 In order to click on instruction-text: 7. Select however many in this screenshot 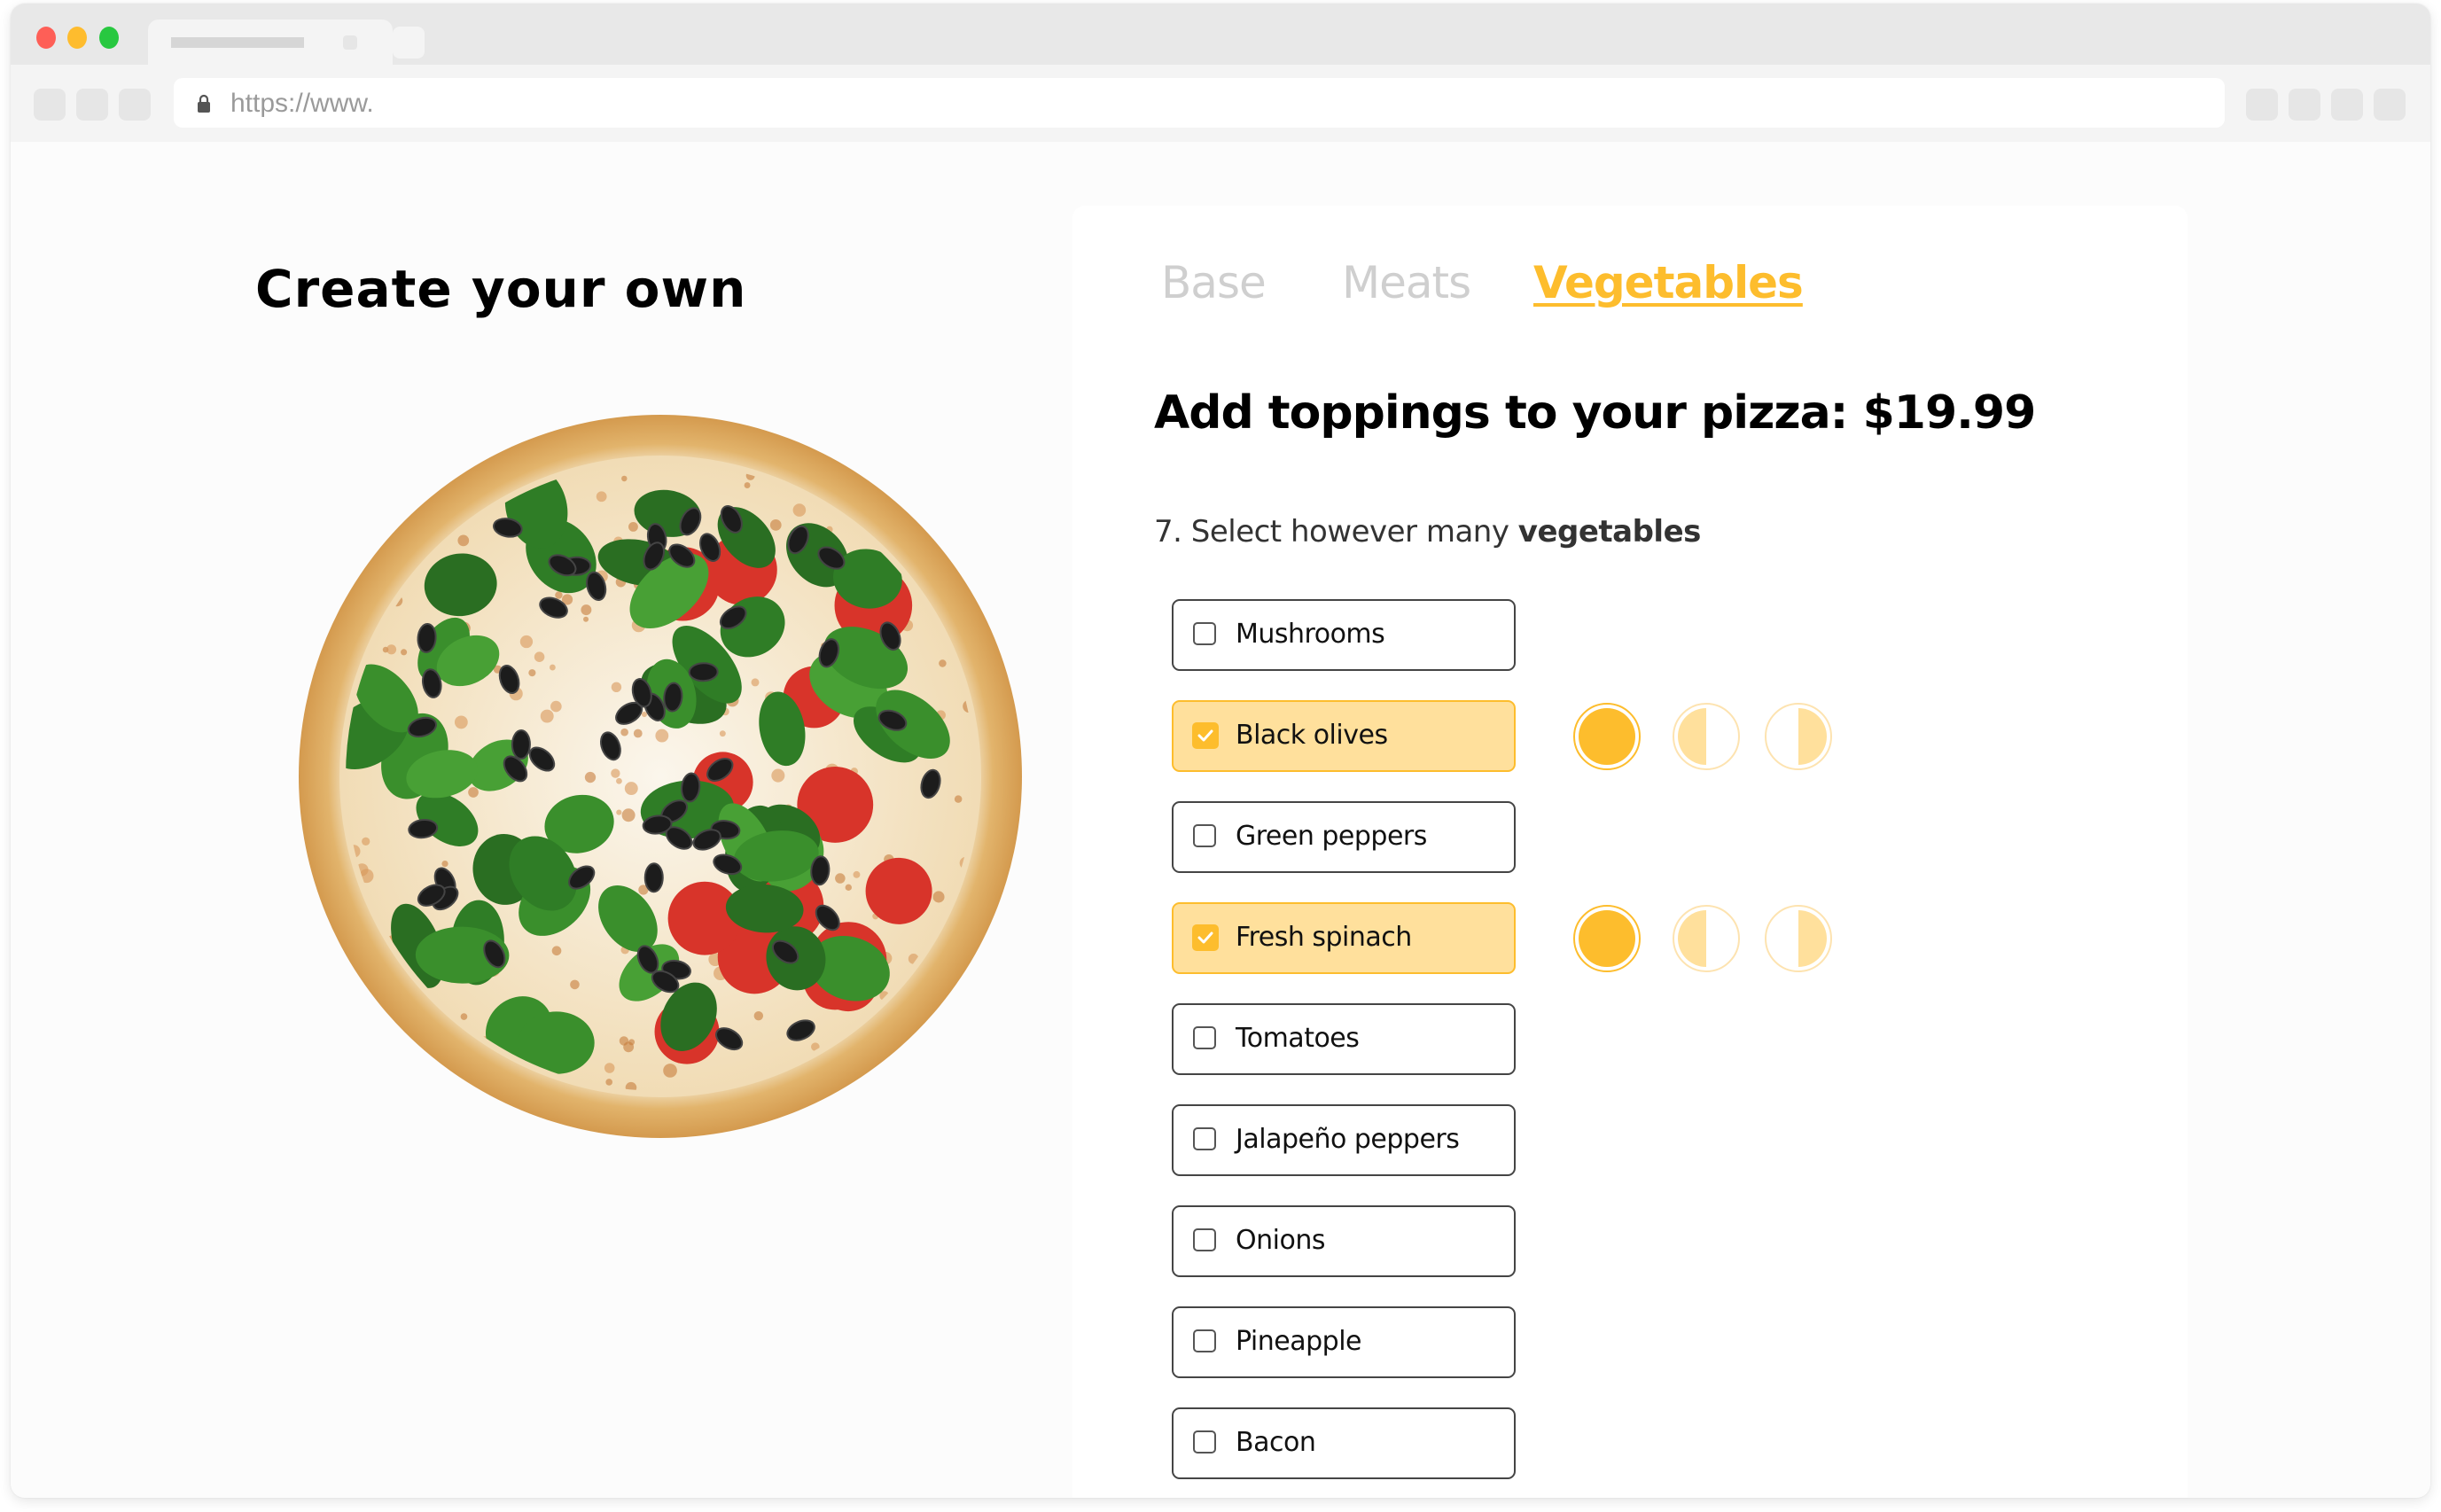, I will do `click(1336, 531)`.